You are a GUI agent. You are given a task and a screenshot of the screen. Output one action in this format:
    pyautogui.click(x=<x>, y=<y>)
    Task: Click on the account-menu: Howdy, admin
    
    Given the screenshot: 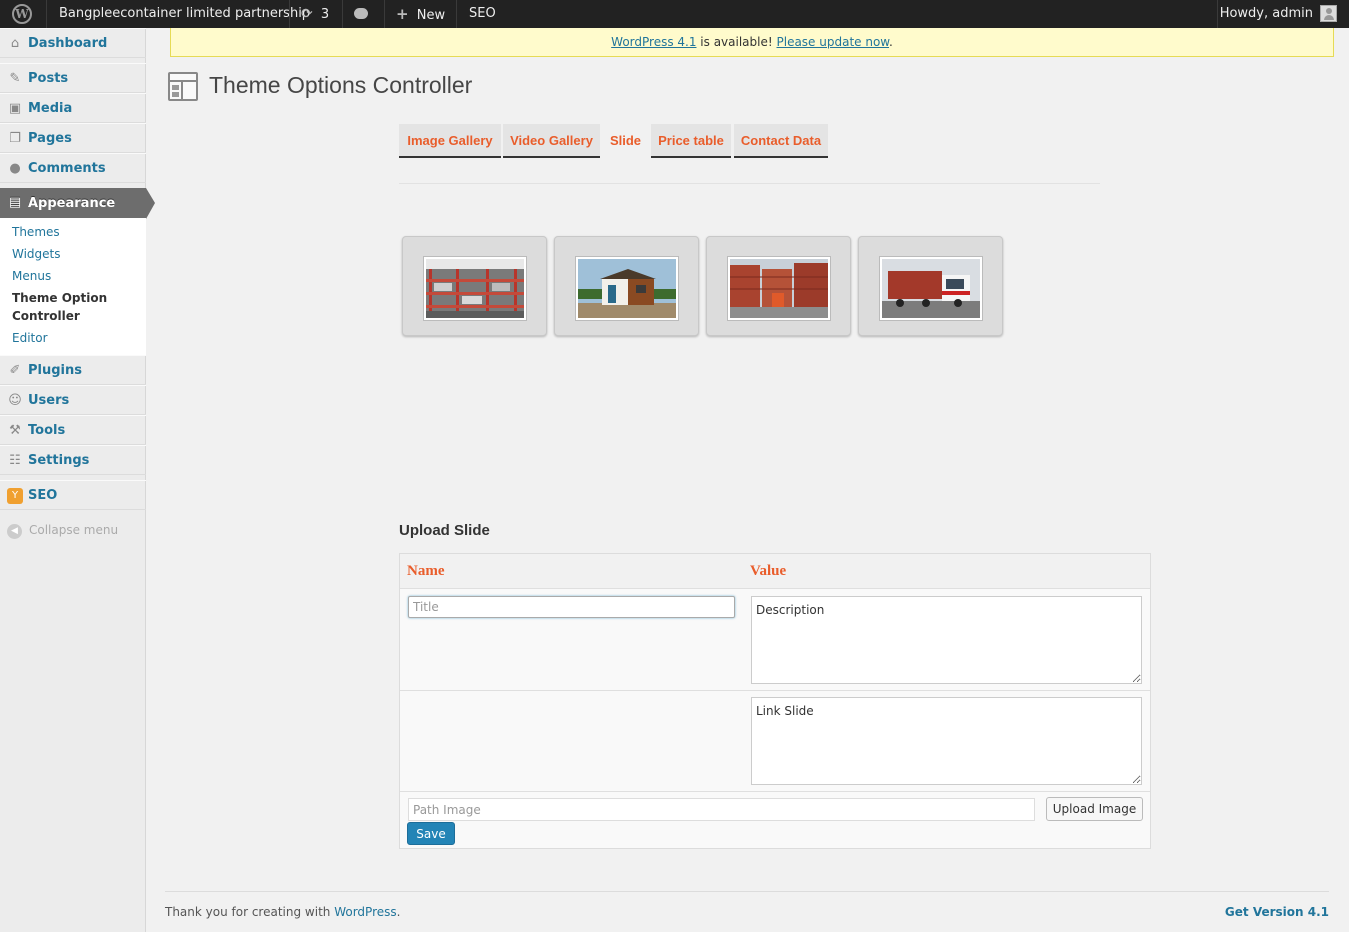 What is the action you would take?
    pyautogui.click(x=1266, y=14)
    